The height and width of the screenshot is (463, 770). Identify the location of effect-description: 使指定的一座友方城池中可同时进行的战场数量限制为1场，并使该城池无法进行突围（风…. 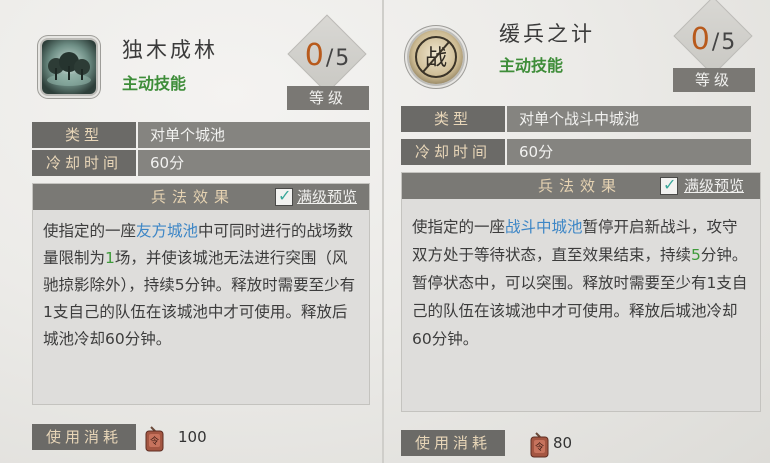
(202, 285).